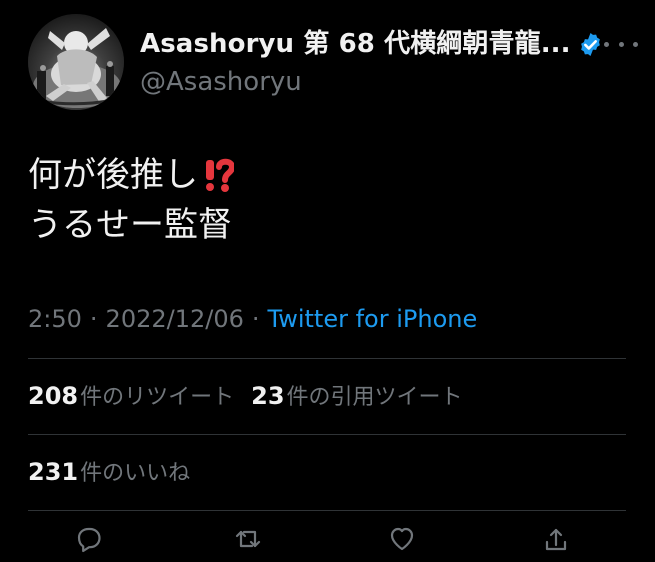 The width and height of the screenshot is (655, 562). What do you see at coordinates (268, 396) in the screenshot?
I see `quote-tweet-count: 23` at bounding box center [268, 396].